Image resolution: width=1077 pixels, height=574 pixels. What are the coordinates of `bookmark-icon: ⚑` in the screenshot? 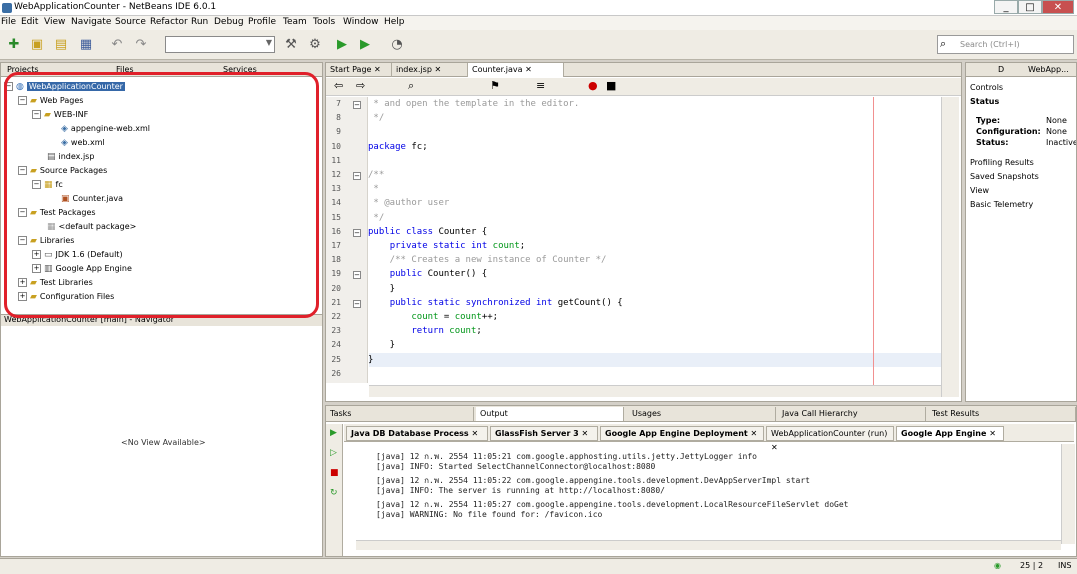 It's located at (495, 85).